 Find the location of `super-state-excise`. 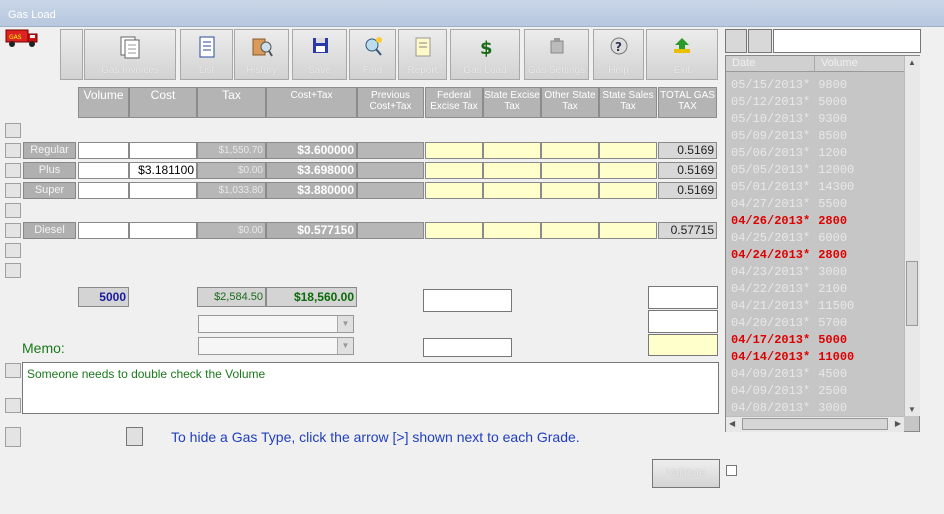

super-state-excise is located at coordinates (512, 190).